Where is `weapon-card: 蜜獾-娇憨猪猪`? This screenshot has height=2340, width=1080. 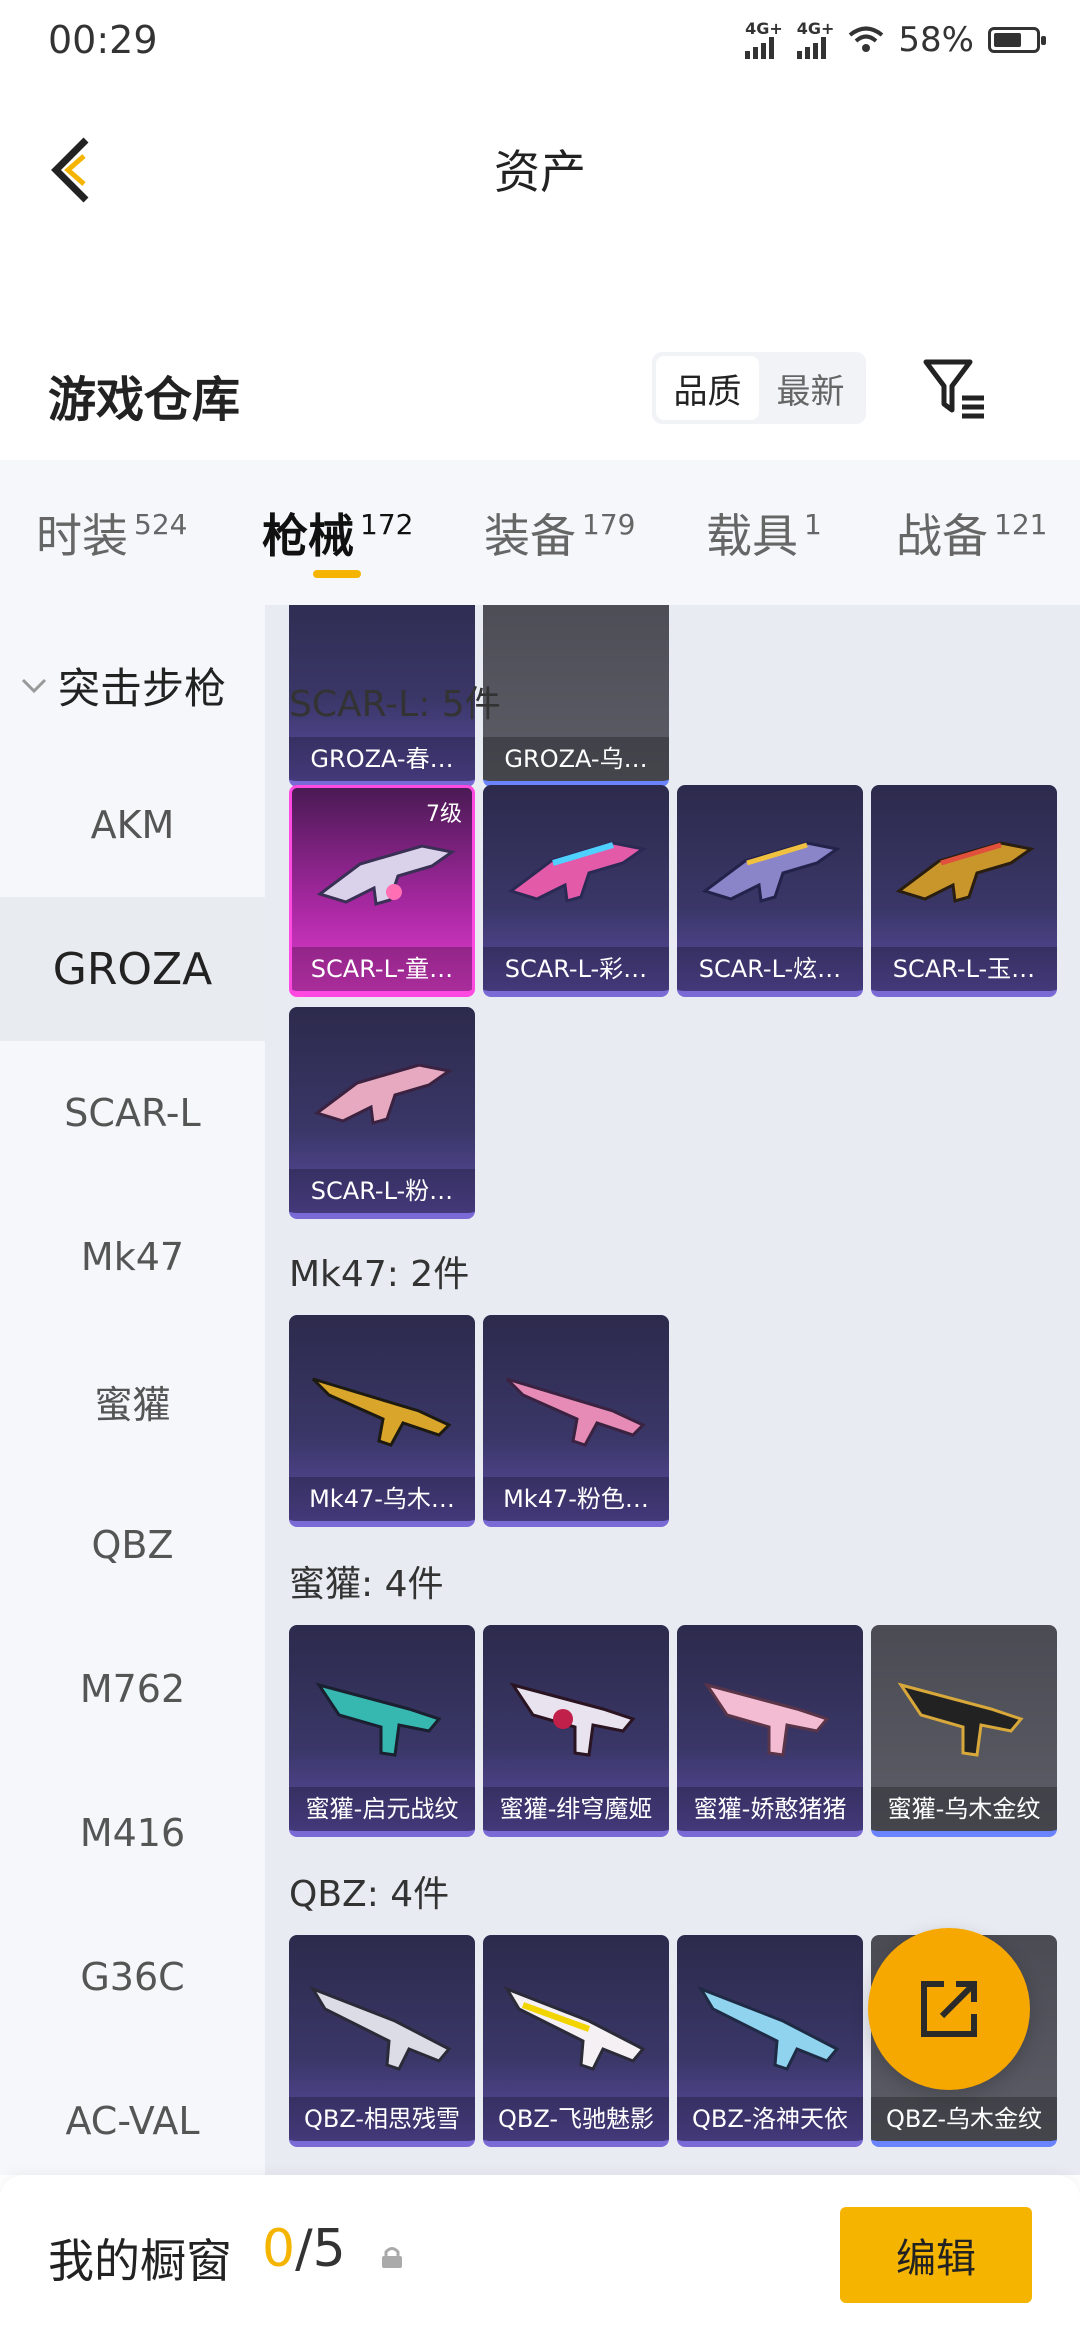 weapon-card: 蜜獾-娇憨猪猪 is located at coordinates (770, 1731).